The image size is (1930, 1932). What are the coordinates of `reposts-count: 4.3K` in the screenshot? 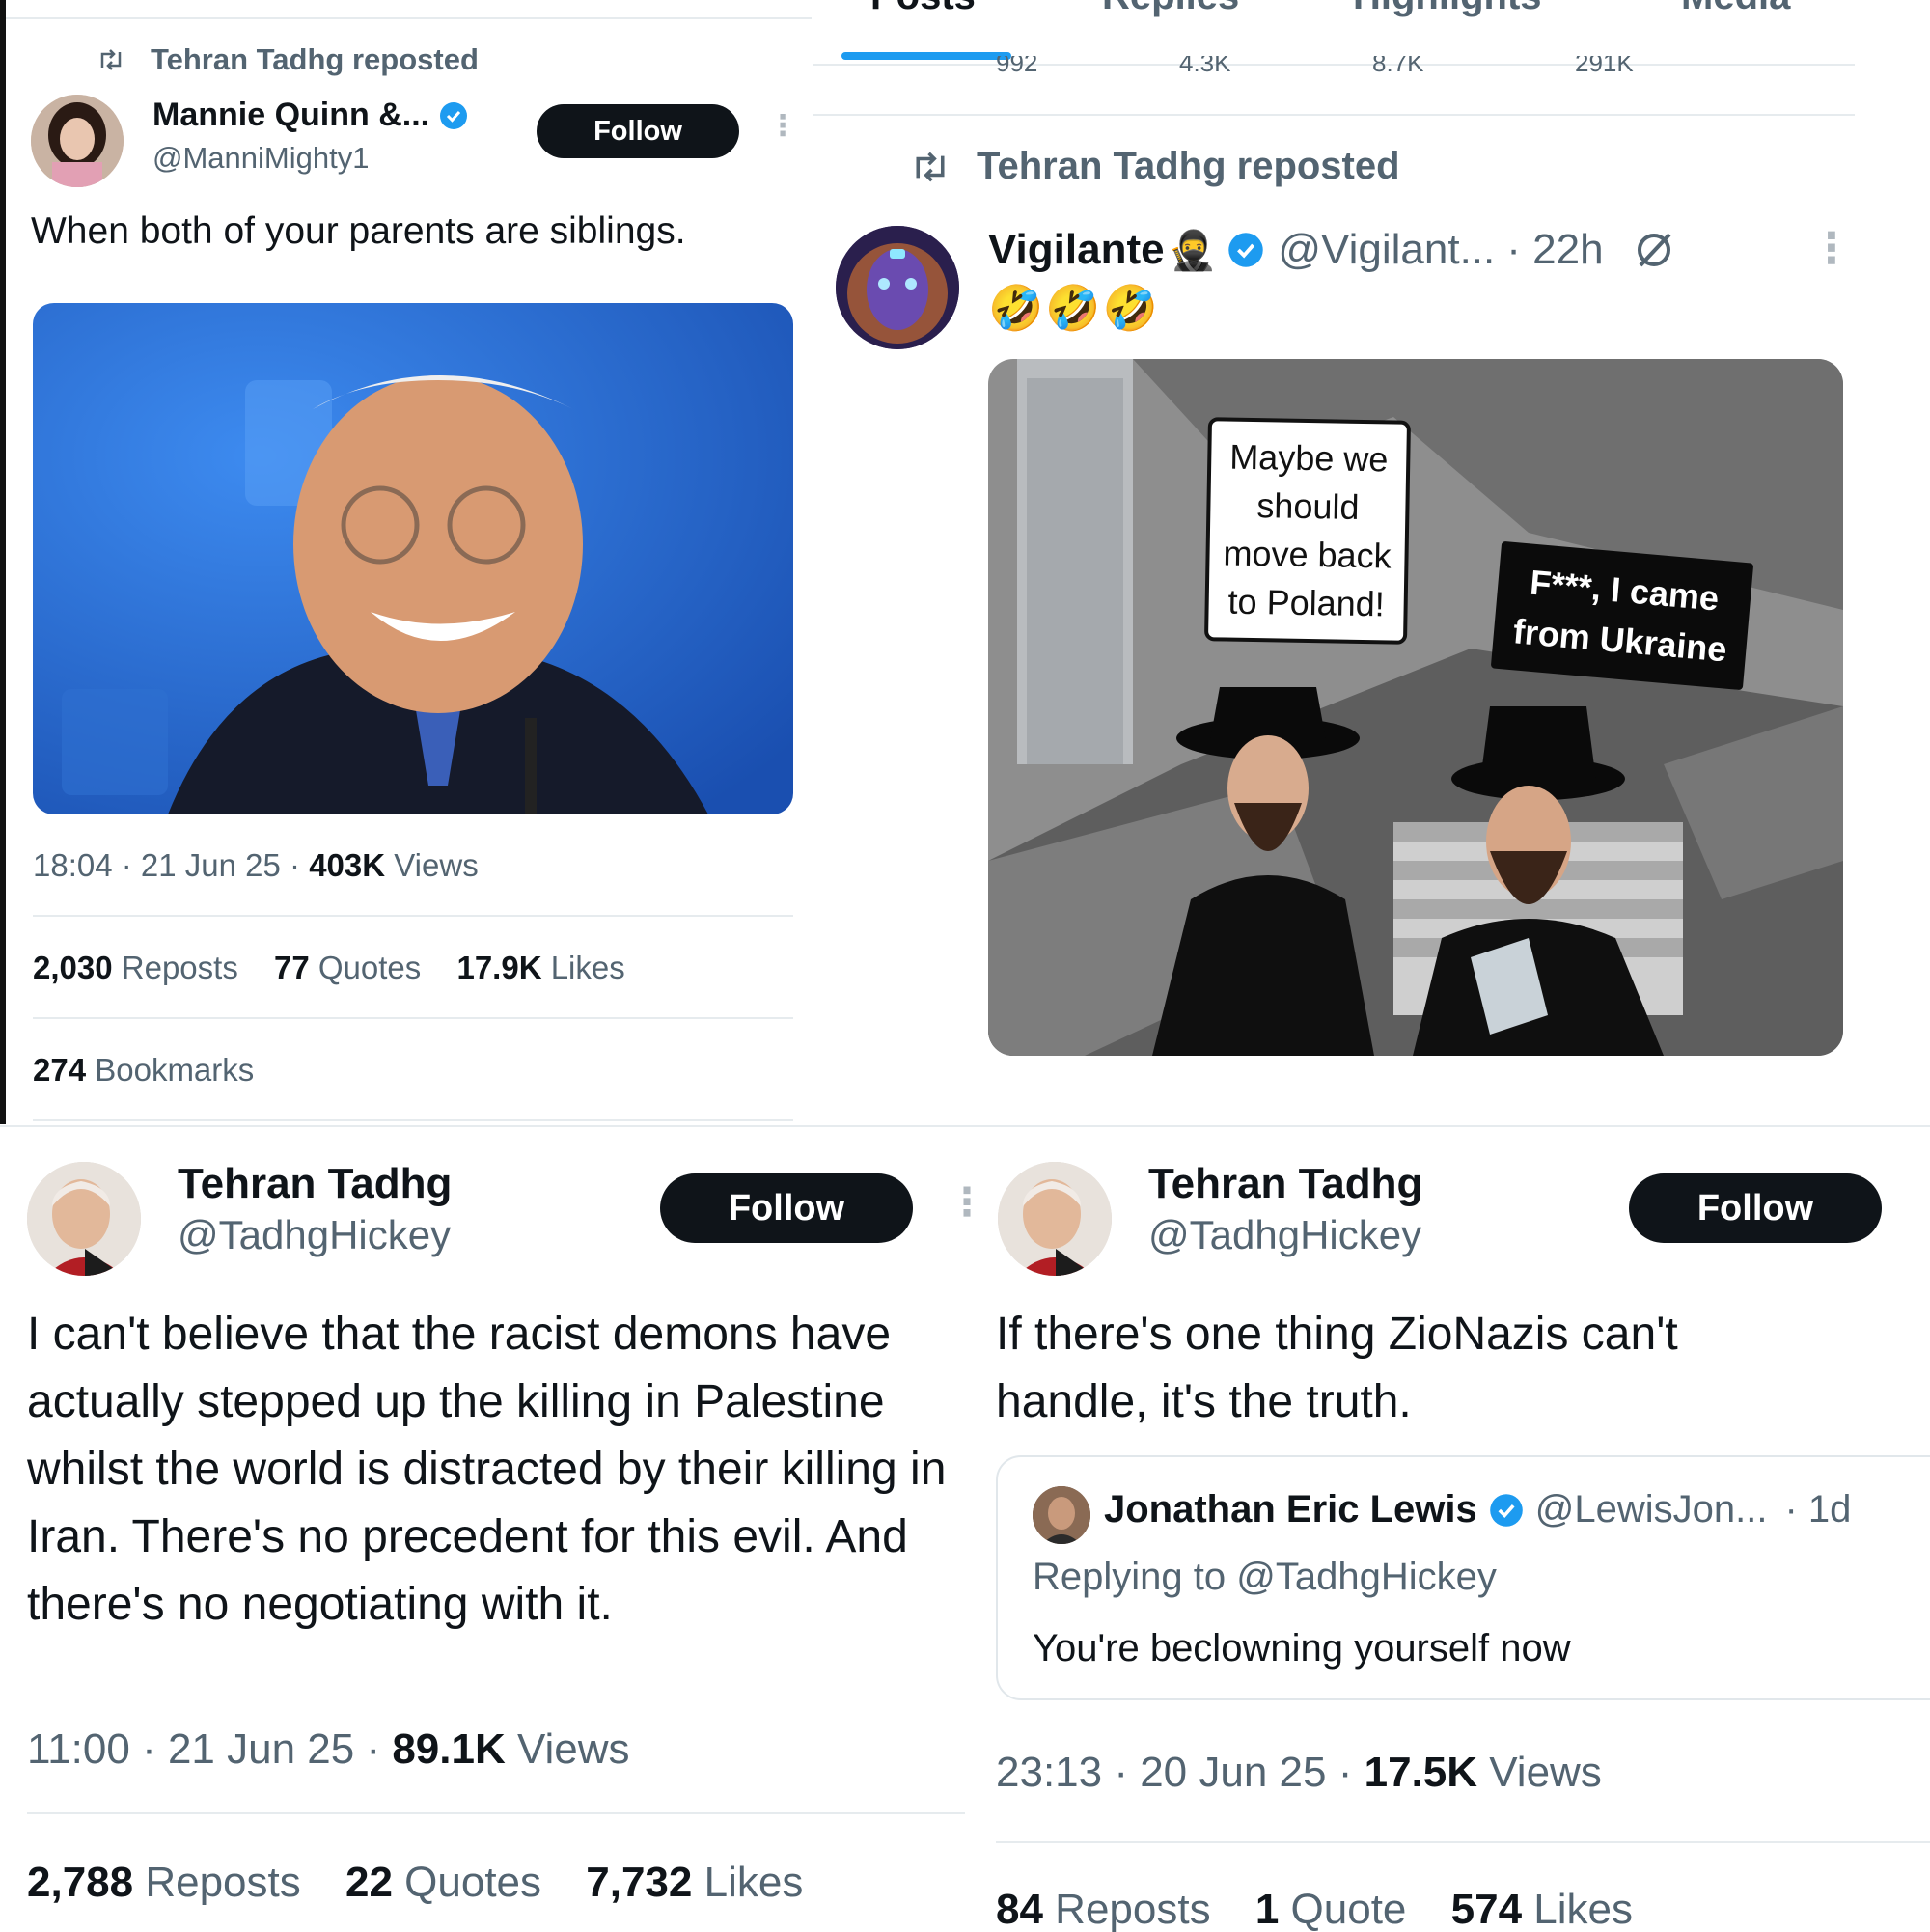 It's located at (1205, 67).